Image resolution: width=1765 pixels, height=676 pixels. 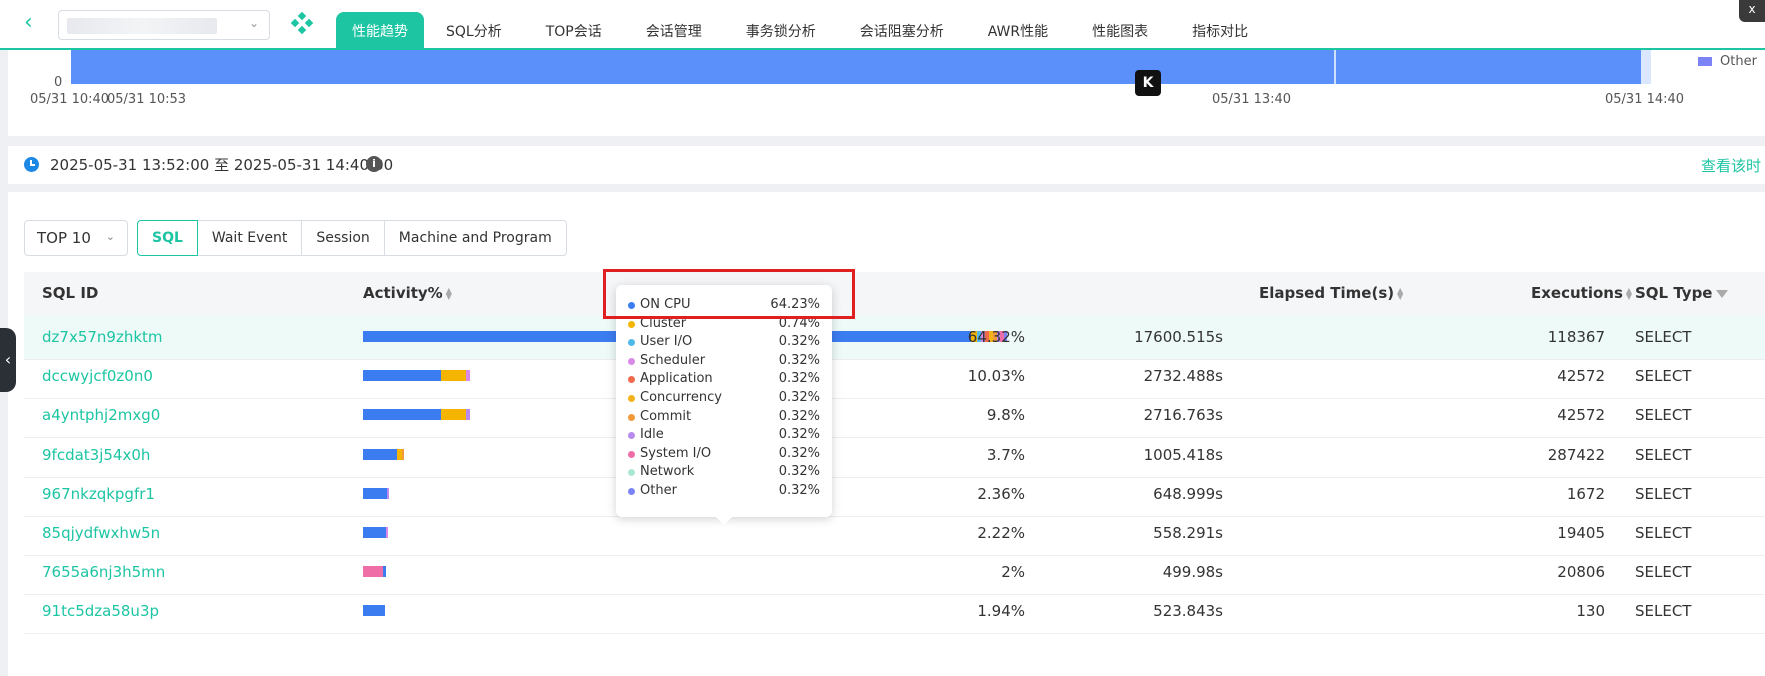 I want to click on table-row: 85qjydfwxhw5n 2.22% 558.291s 19405 SELECT, so click(x=894, y=534).